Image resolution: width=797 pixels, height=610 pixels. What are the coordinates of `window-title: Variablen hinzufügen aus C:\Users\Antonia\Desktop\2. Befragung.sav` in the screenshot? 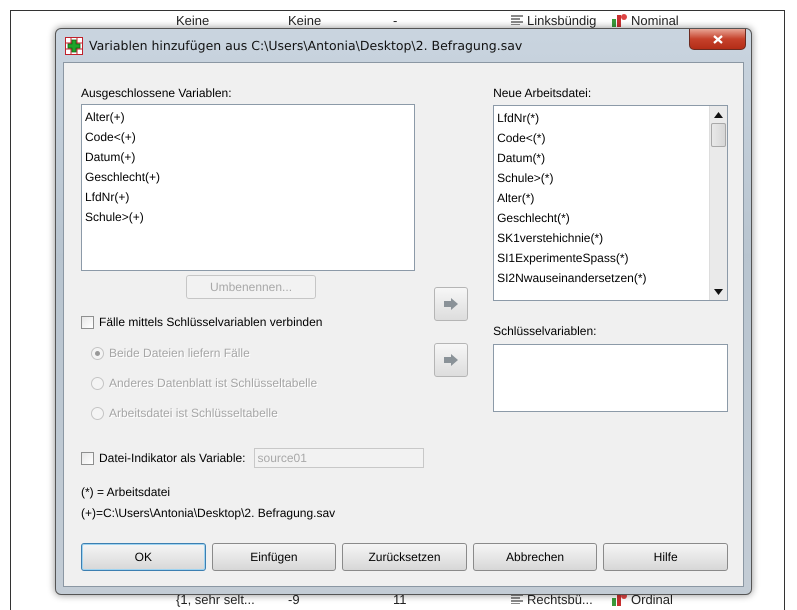 It's located at (306, 45).